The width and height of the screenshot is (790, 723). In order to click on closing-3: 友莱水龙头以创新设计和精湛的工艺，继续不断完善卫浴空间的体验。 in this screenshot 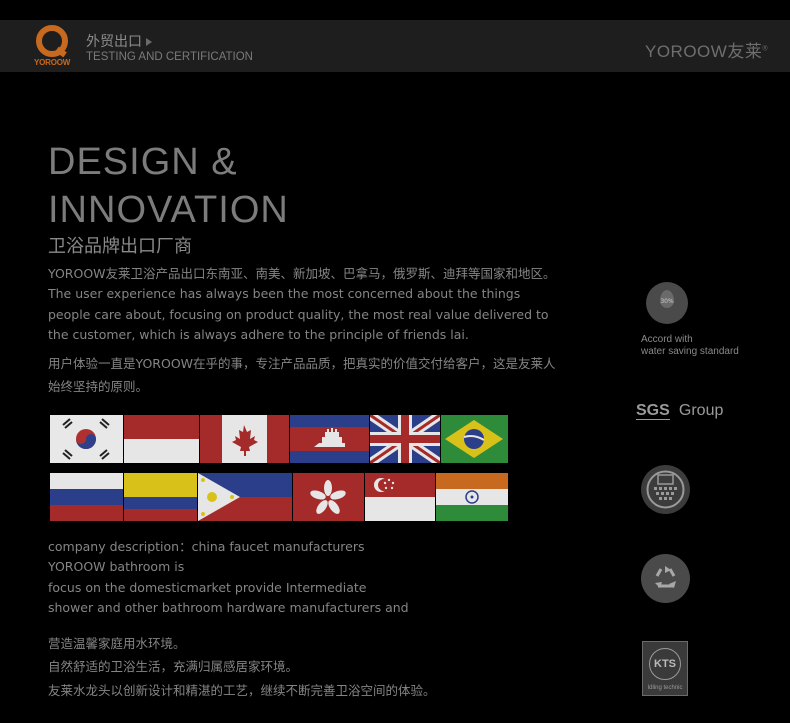, I will do `click(242, 690)`.